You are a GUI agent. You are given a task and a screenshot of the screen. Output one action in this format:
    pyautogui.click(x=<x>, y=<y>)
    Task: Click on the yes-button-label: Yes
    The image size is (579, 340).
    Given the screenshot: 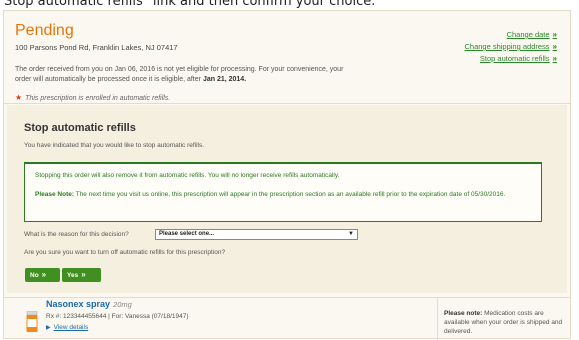 What is the action you would take?
    pyautogui.click(x=73, y=275)
    